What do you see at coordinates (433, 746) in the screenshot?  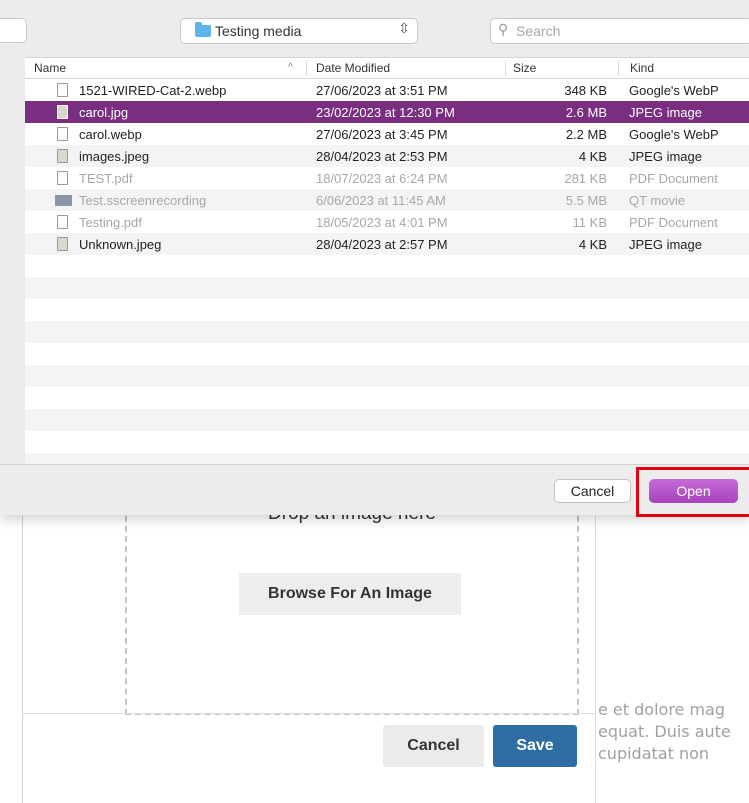 I see `dialog-cancel-button: Cancel` at bounding box center [433, 746].